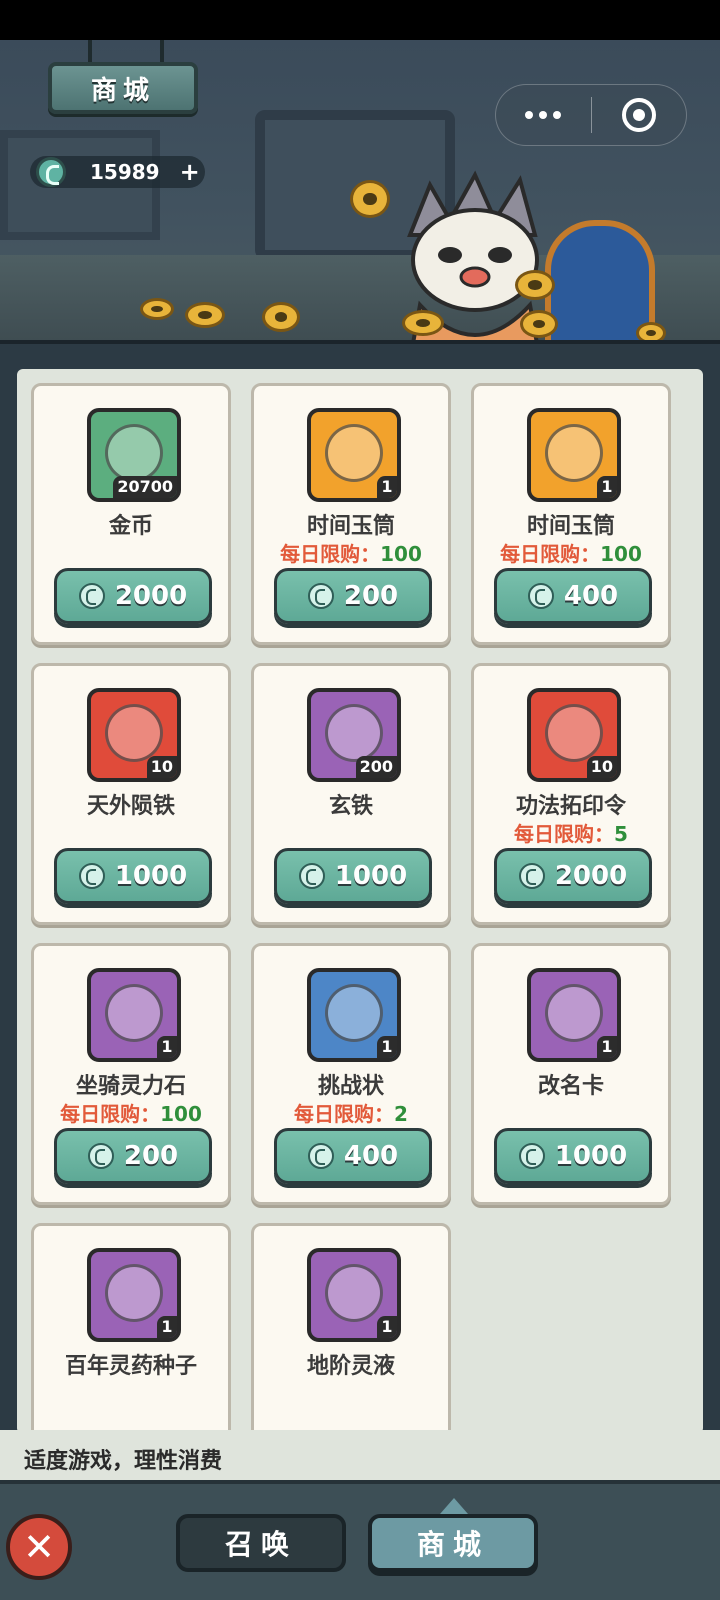 This screenshot has width=720, height=1600. I want to click on daily-limit: 每日限购：100, so click(571, 552).